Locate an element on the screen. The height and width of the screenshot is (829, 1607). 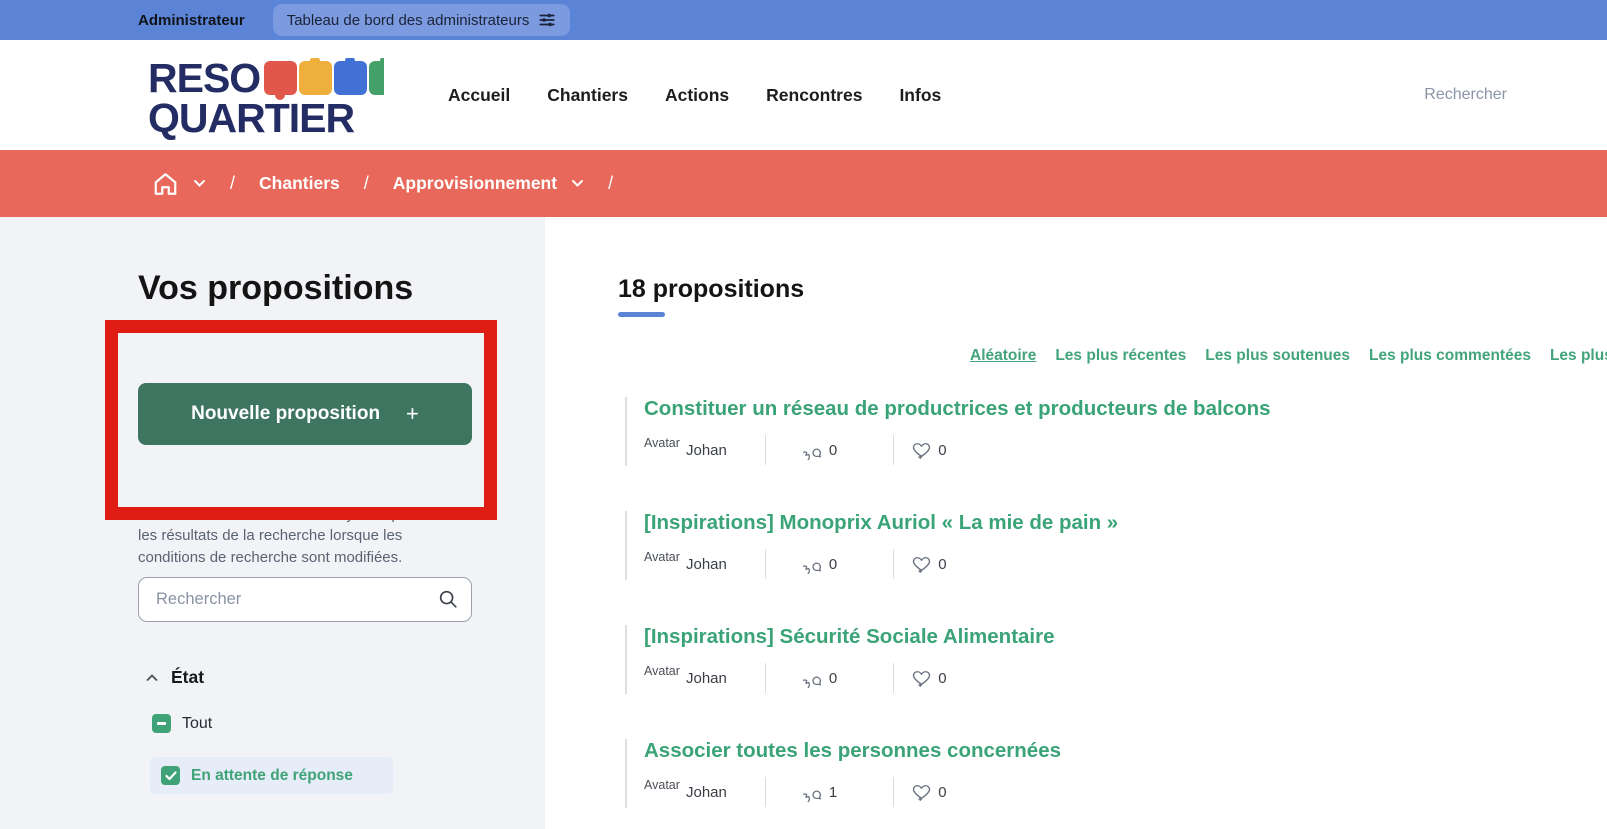
state-section-toggle: État is located at coordinates (175, 677).